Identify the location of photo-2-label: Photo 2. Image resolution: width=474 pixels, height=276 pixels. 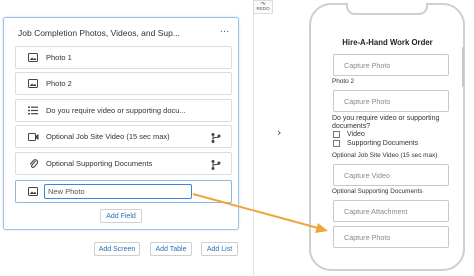
(343, 81).